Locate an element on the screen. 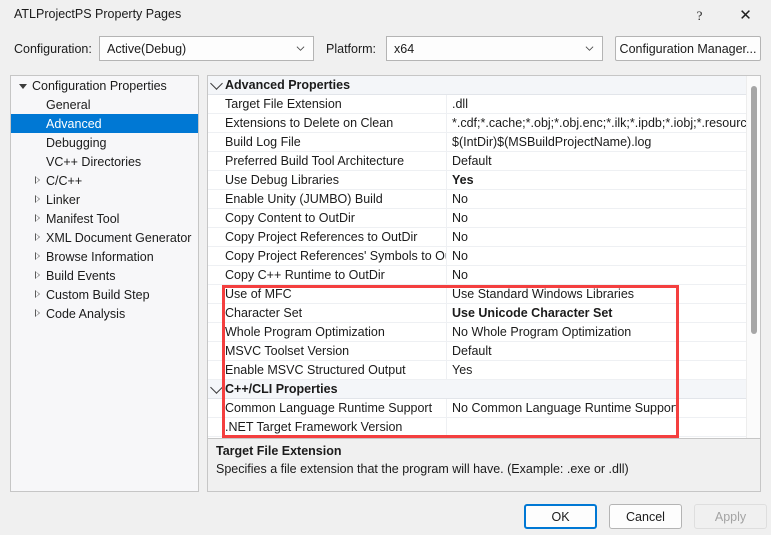 This screenshot has width=771, height=535. property-row: Copy Project References' Symbols to Ou No is located at coordinates (477, 256).